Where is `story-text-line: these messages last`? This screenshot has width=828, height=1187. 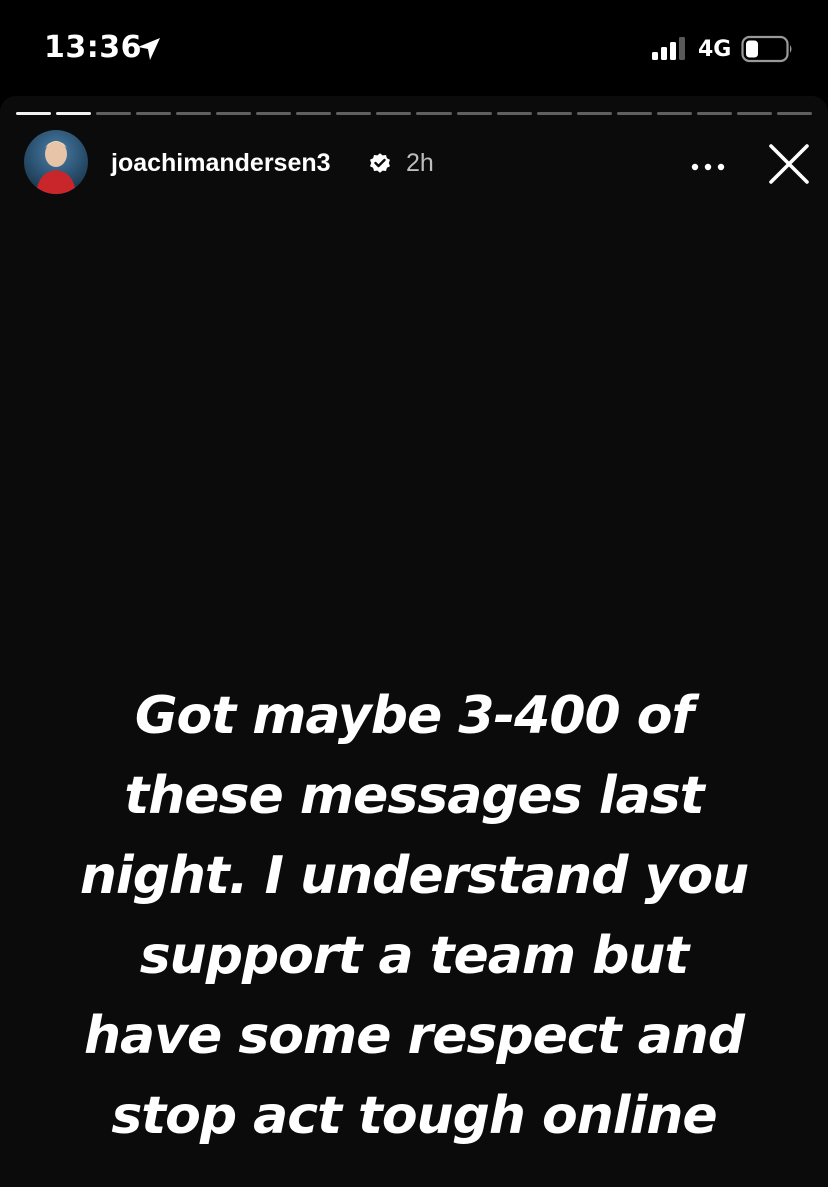 story-text-line: these messages last is located at coordinates (414, 796).